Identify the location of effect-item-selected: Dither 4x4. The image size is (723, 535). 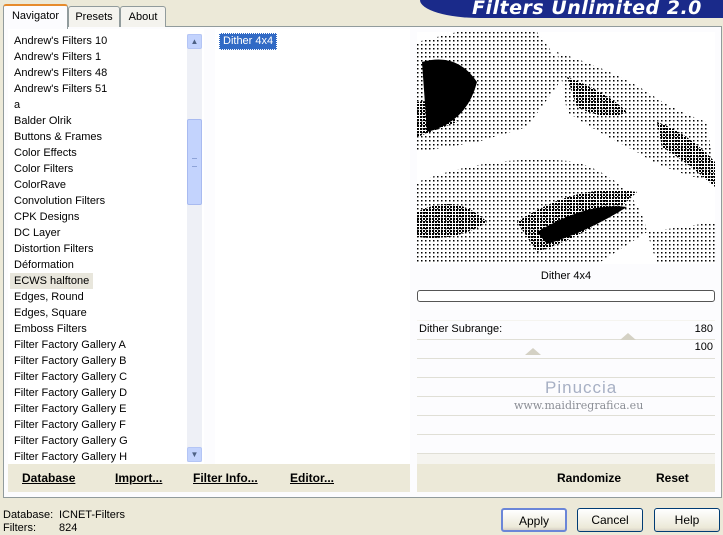
(248, 41).